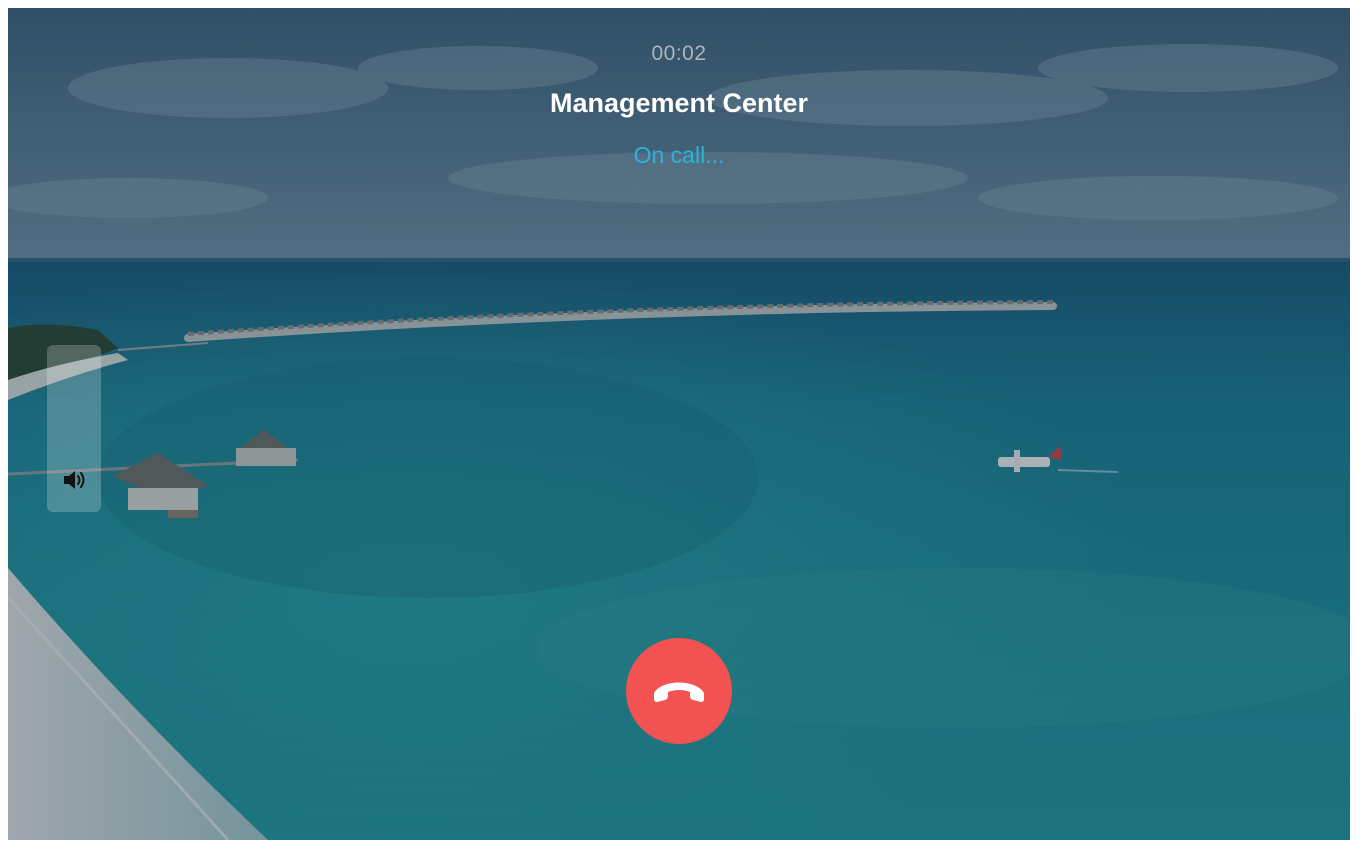 Image resolution: width=1360 pixels, height=842 pixels. I want to click on phone-hangup-icon, so click(679, 692).